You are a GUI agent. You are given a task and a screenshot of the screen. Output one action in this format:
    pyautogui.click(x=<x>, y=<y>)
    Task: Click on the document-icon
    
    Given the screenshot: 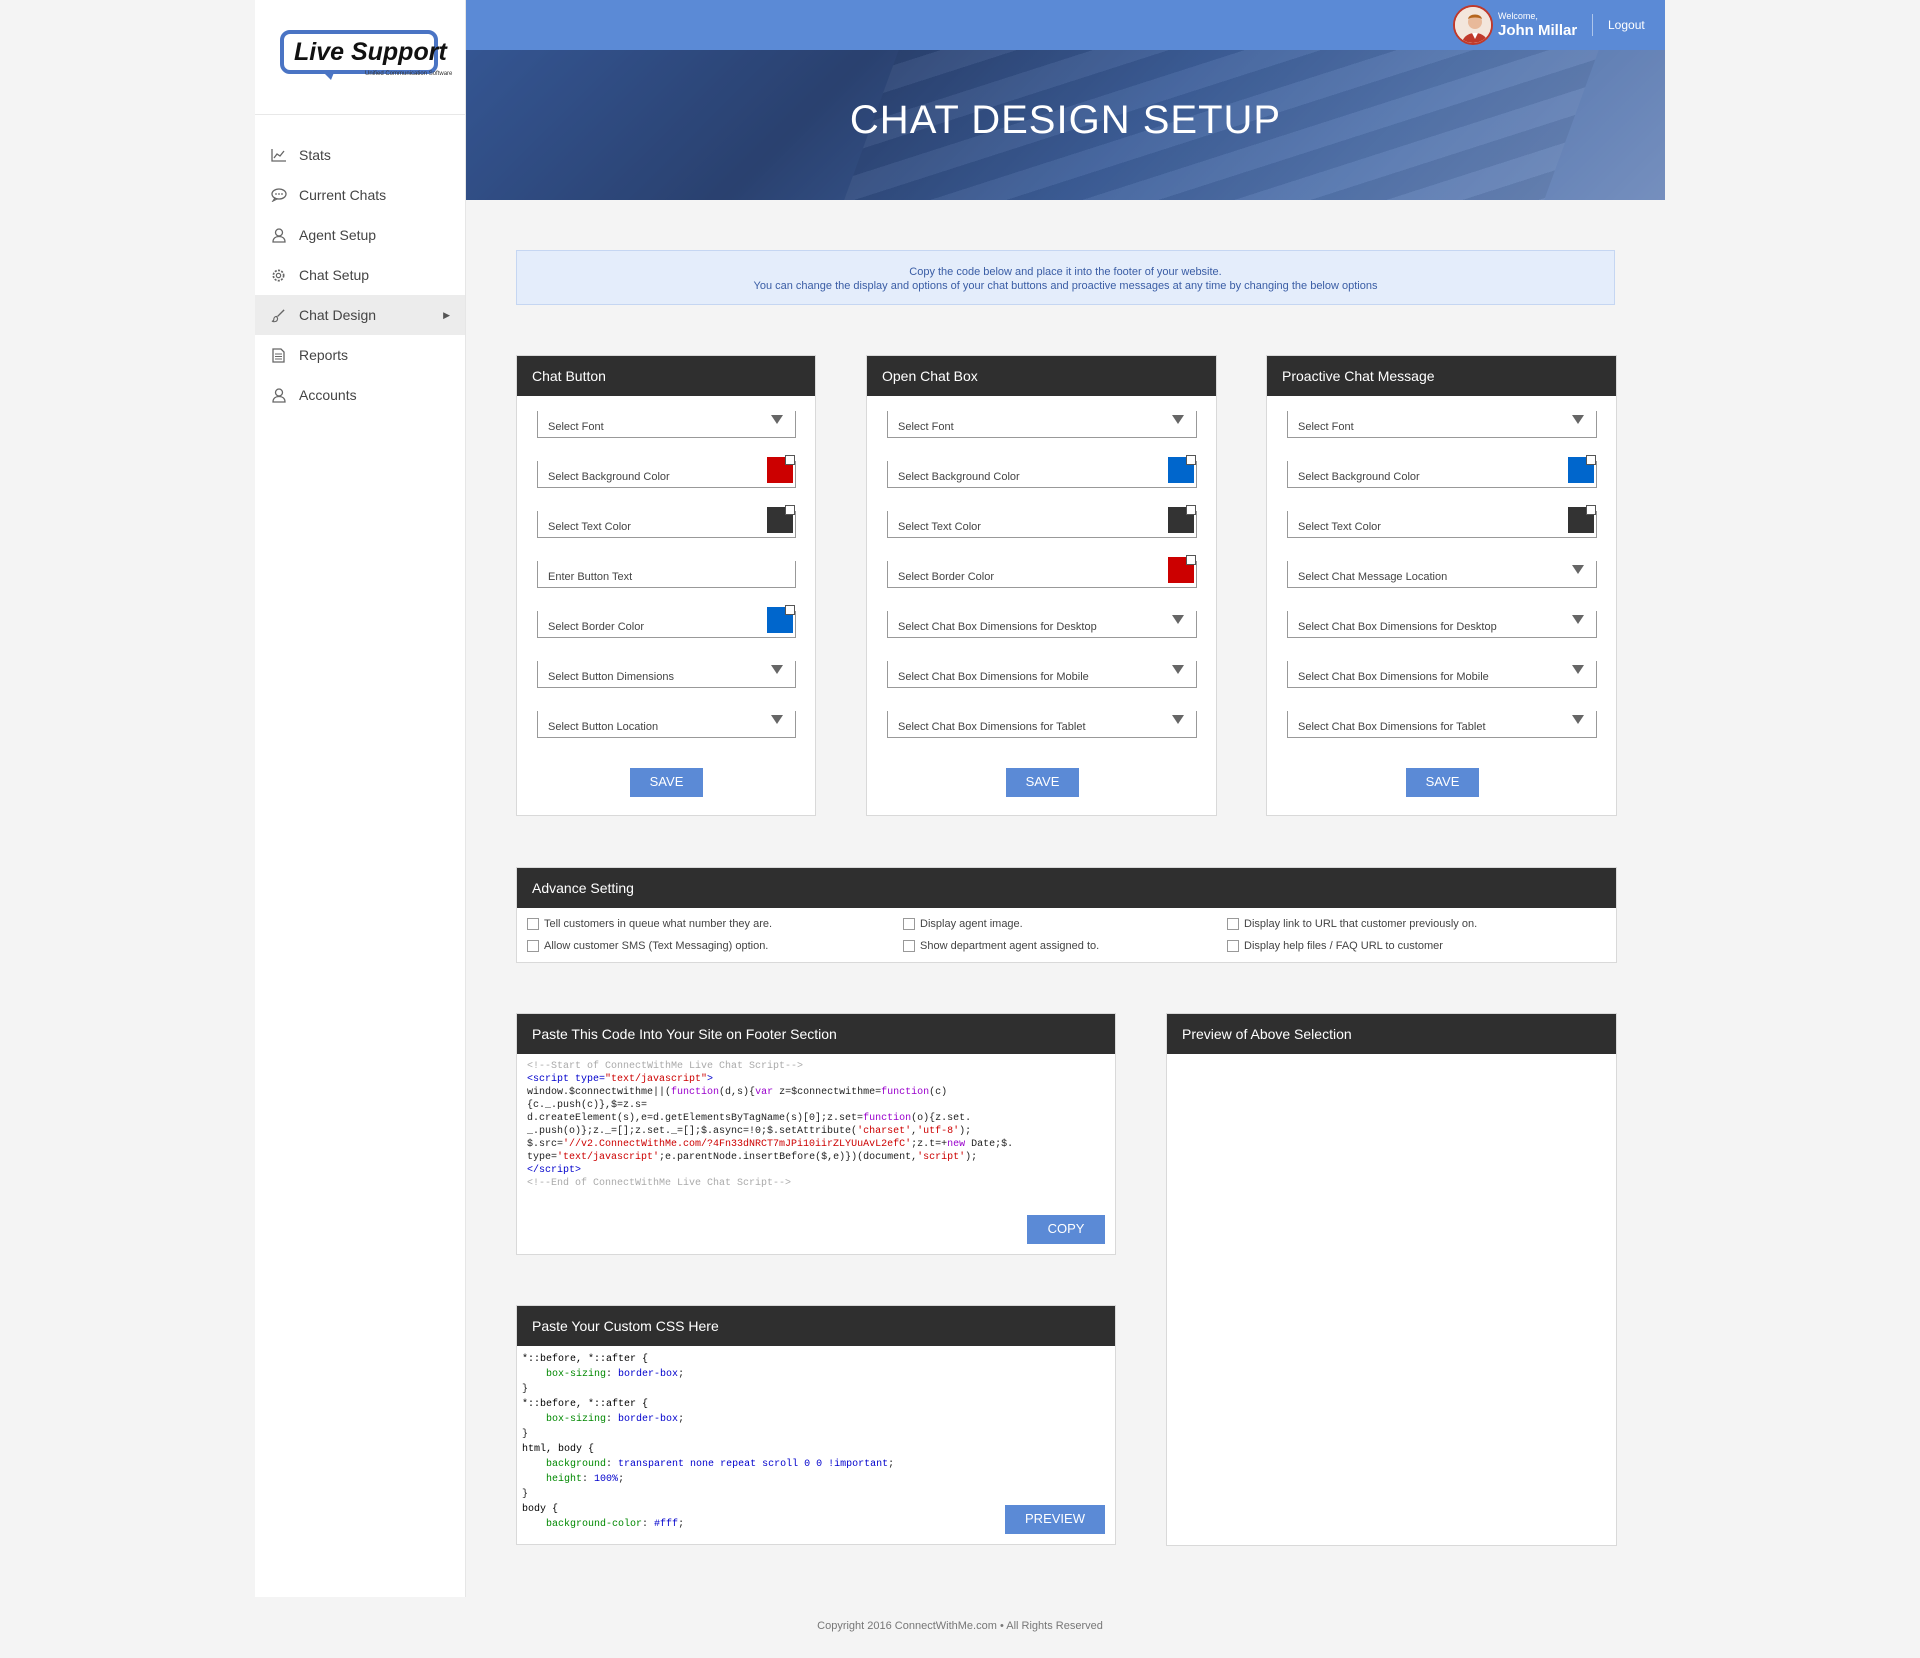 What is the action you would take?
    pyautogui.click(x=278, y=355)
    